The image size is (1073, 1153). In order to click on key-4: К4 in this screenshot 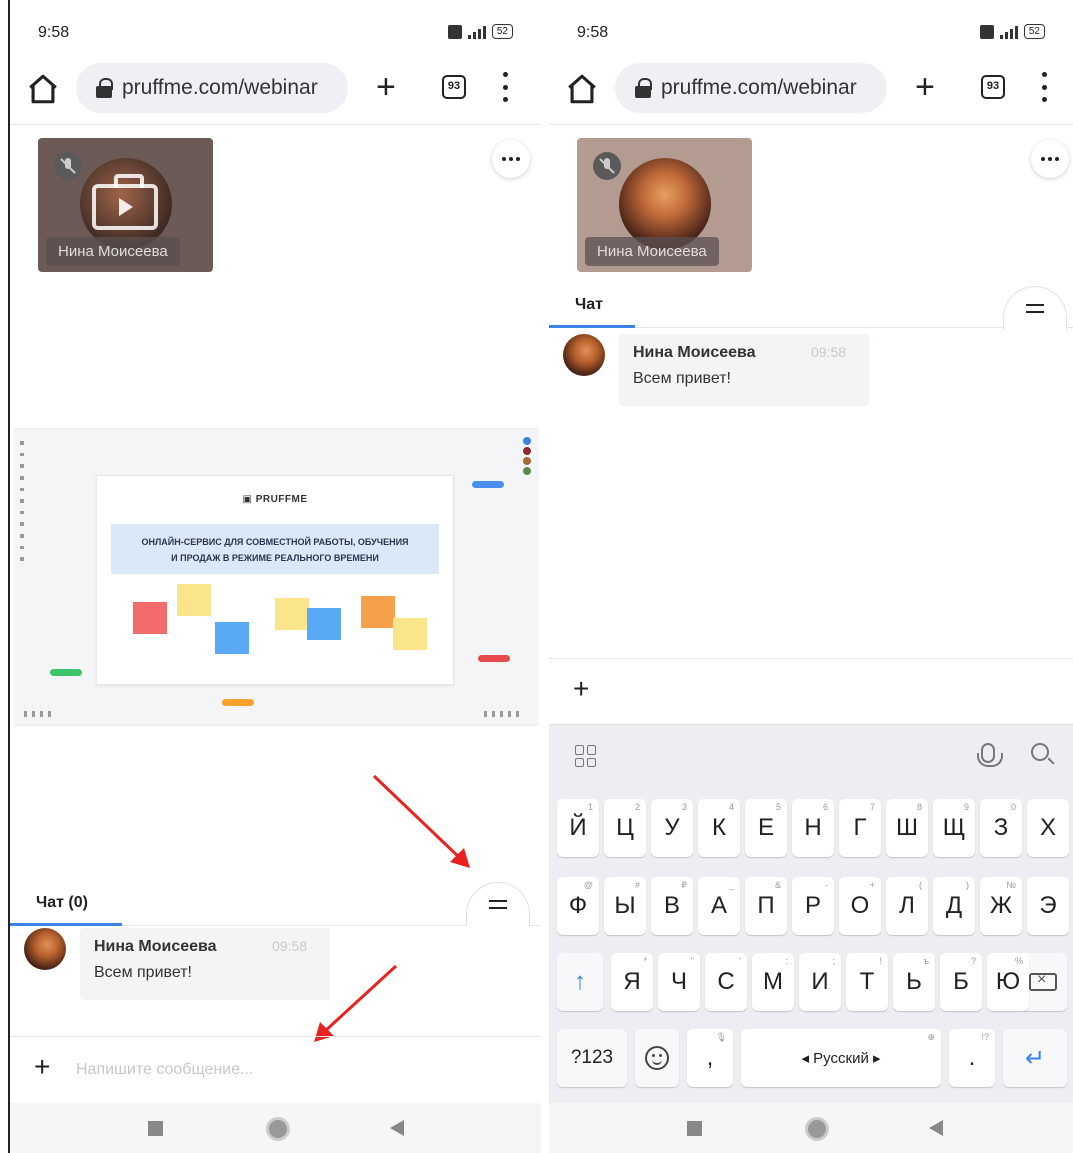, I will do `click(719, 828)`.